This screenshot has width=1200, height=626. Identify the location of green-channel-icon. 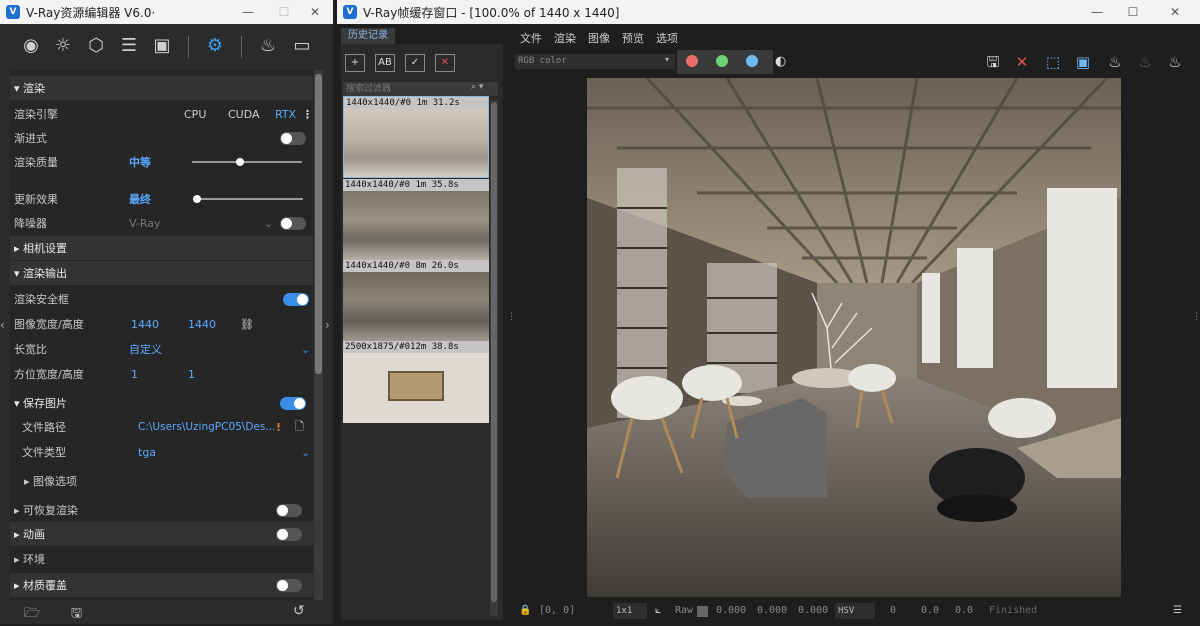
(722, 61).